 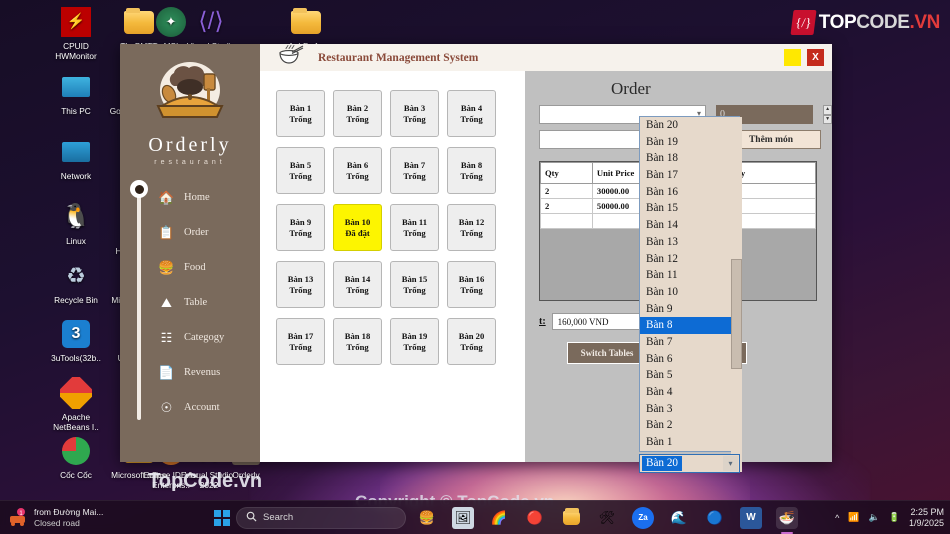 What do you see at coordinates (689, 425) in the screenshot?
I see `dropdown-option: Bàn 2` at bounding box center [689, 425].